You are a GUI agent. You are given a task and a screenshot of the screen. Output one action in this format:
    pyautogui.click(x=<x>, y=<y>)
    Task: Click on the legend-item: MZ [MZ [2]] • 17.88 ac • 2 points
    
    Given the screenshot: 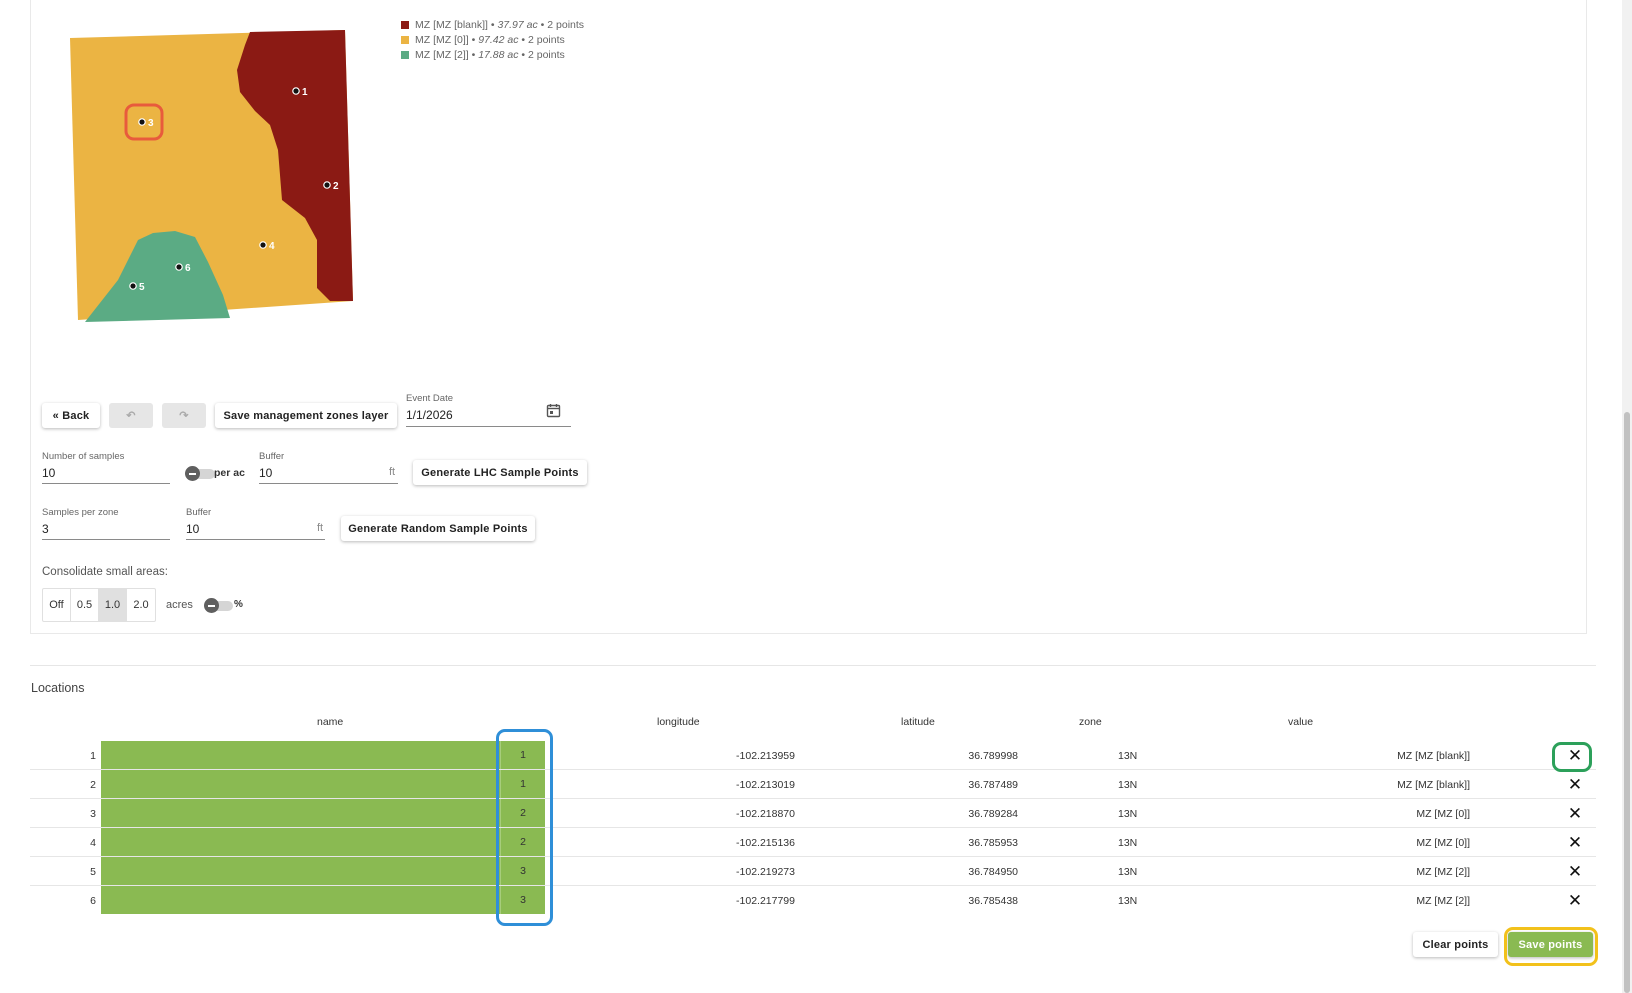 What is the action you would take?
    pyautogui.click(x=492, y=54)
    